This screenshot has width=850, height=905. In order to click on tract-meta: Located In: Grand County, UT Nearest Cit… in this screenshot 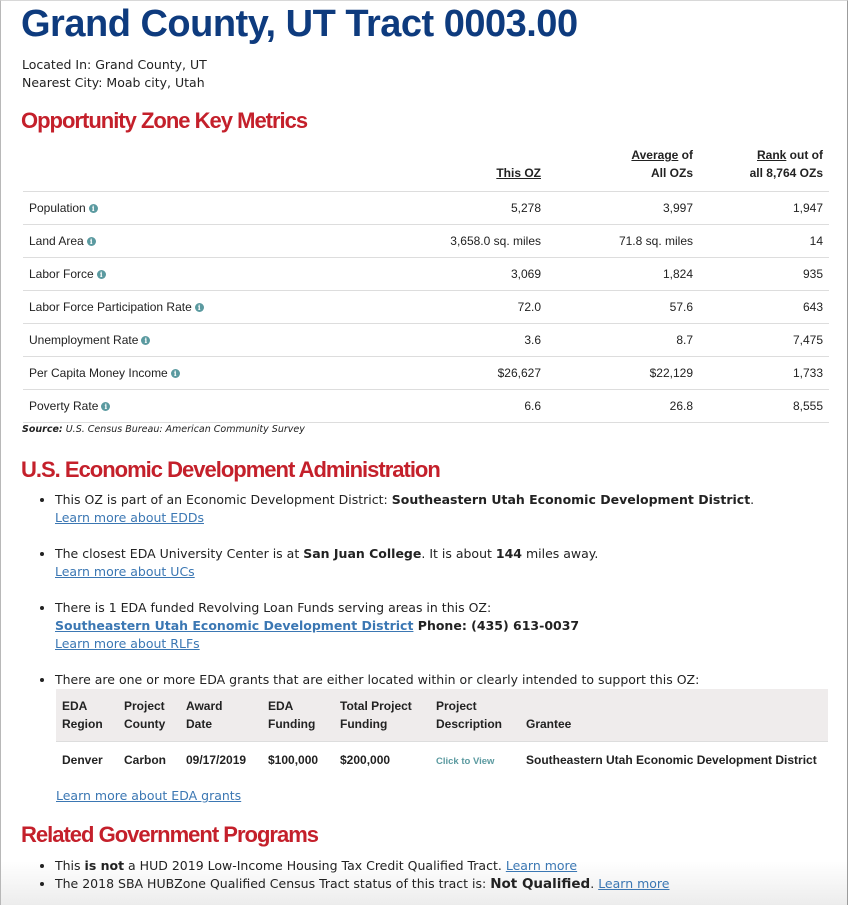, I will do `click(114, 74)`.